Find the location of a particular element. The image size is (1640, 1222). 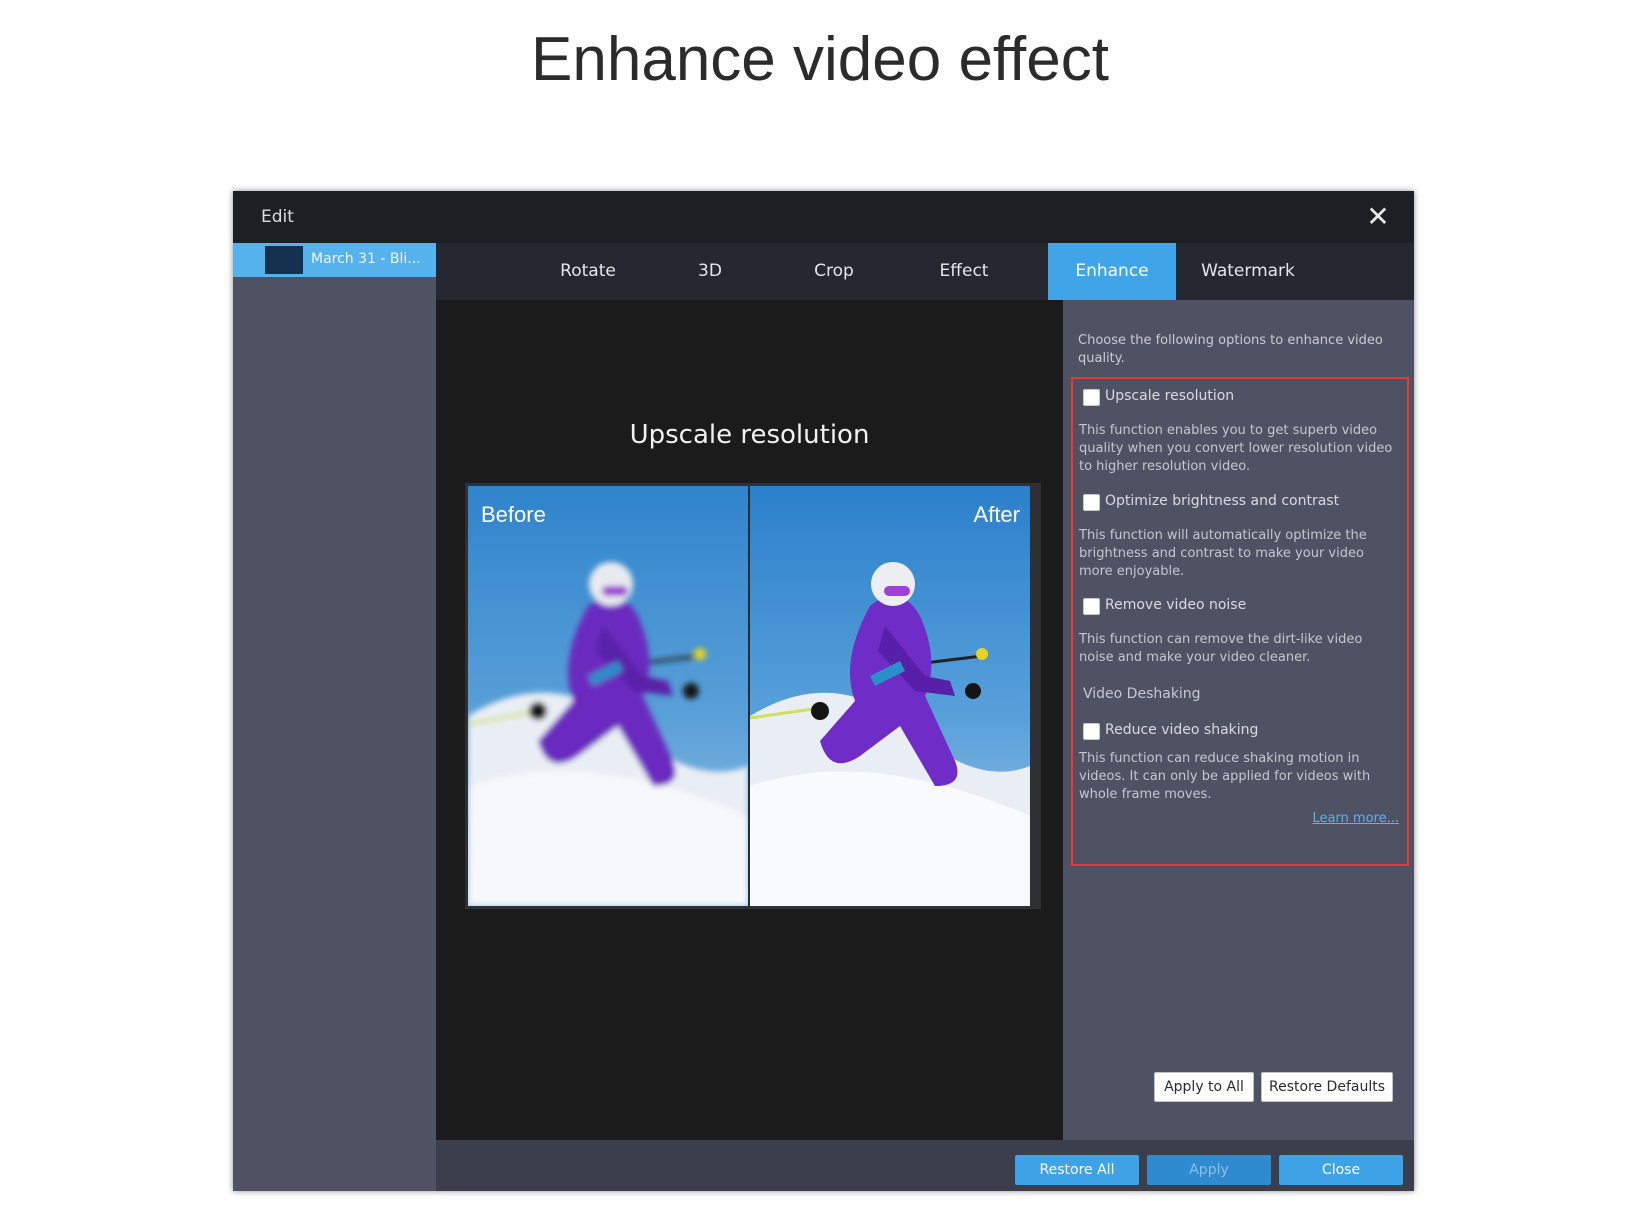

tab-effect: Effect is located at coordinates (964, 271).